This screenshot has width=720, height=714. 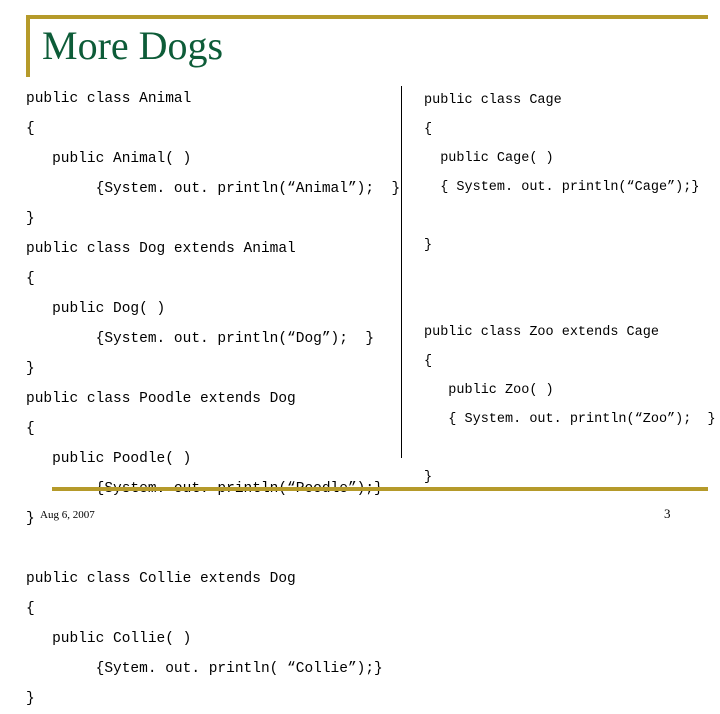 What do you see at coordinates (67, 515) in the screenshot?
I see `footer-date: Aug 6, 2007` at bounding box center [67, 515].